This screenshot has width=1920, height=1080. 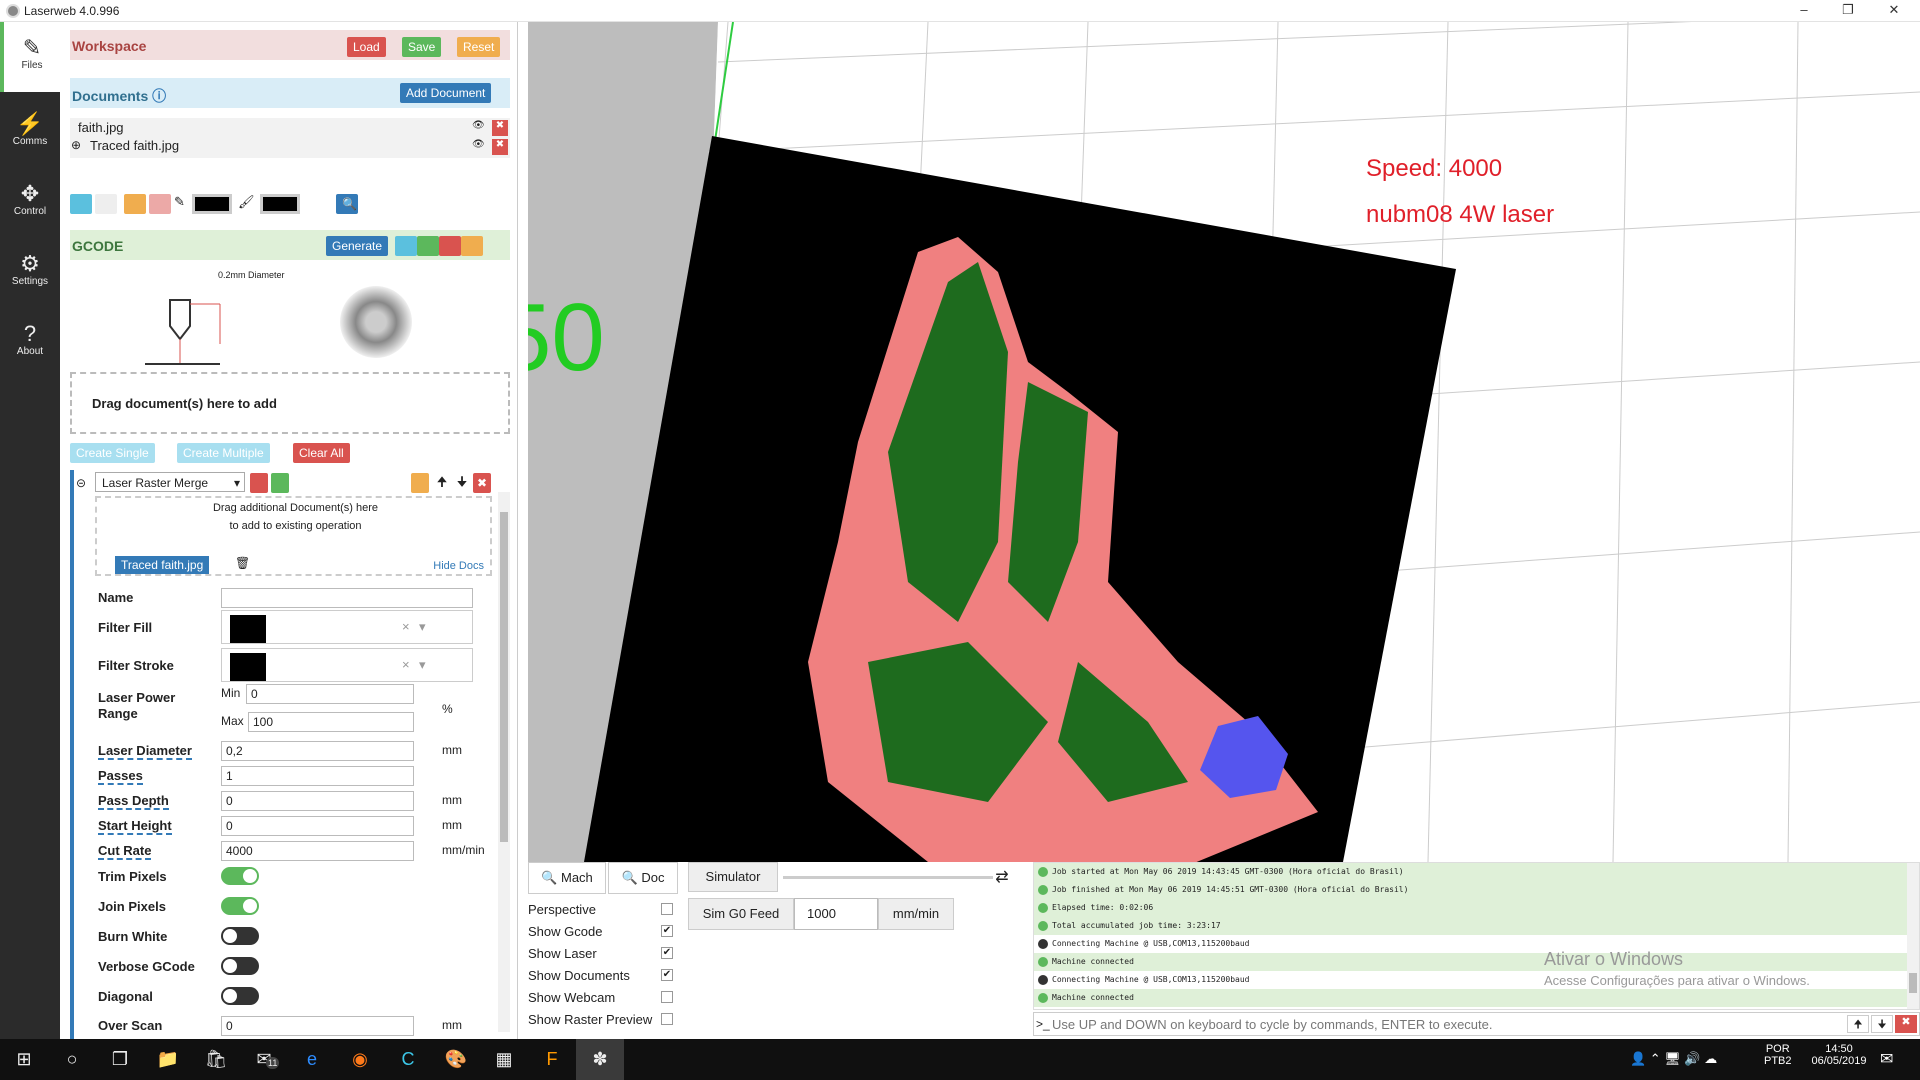 I want to click on zoom-icon: 🔍, so click(x=347, y=204).